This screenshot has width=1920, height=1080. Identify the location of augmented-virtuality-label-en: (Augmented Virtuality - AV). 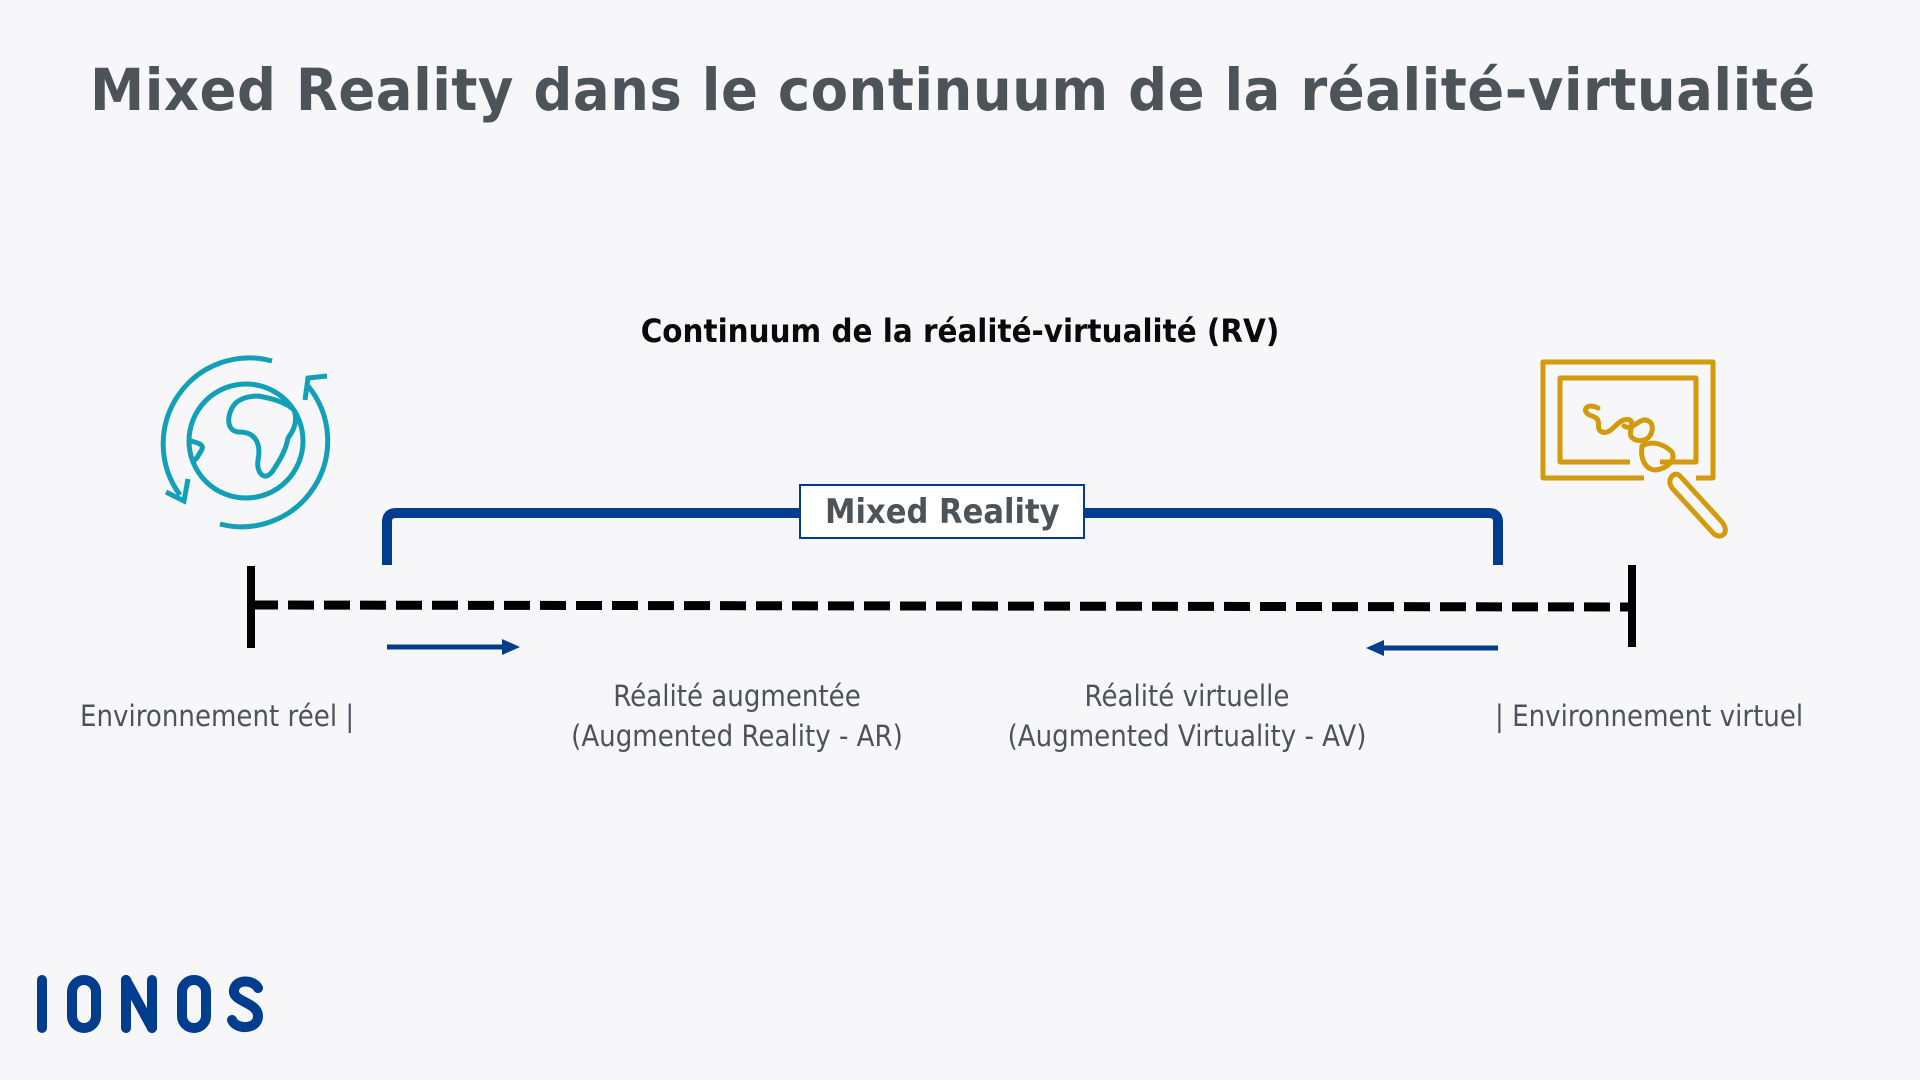
(1187, 736).